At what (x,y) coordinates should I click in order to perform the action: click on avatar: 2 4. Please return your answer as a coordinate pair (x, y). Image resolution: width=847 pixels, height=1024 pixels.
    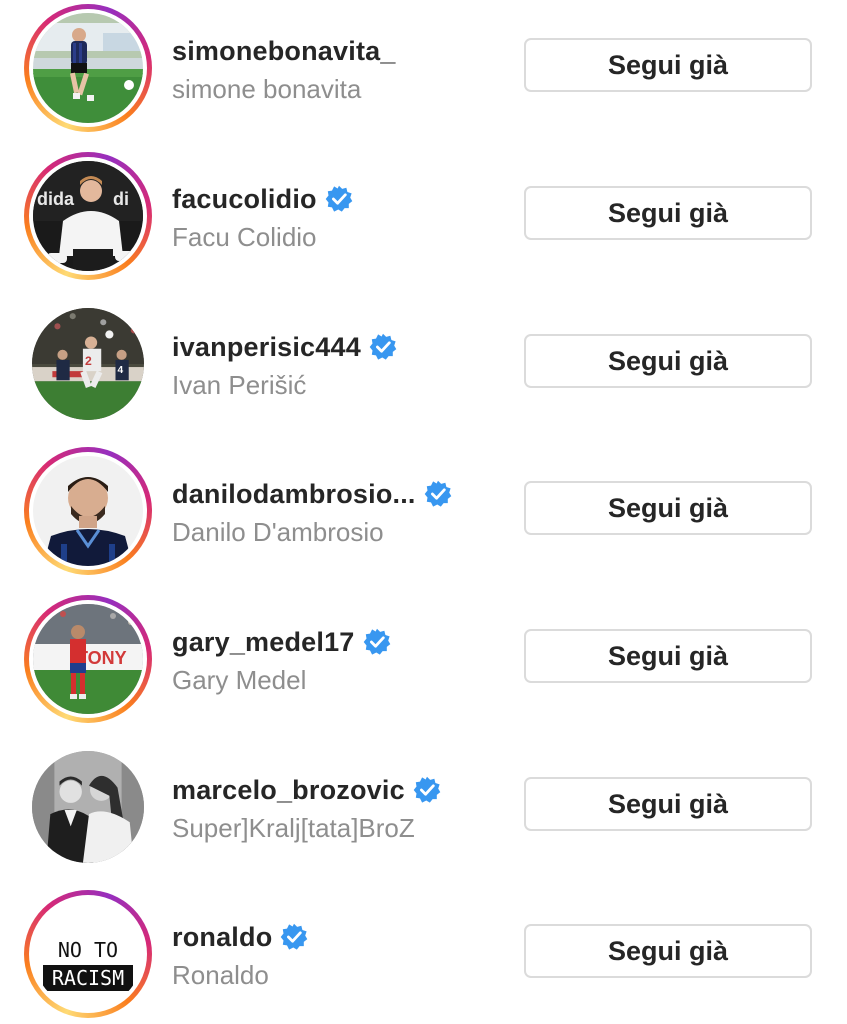
    Looking at the image, I should click on (88, 364).